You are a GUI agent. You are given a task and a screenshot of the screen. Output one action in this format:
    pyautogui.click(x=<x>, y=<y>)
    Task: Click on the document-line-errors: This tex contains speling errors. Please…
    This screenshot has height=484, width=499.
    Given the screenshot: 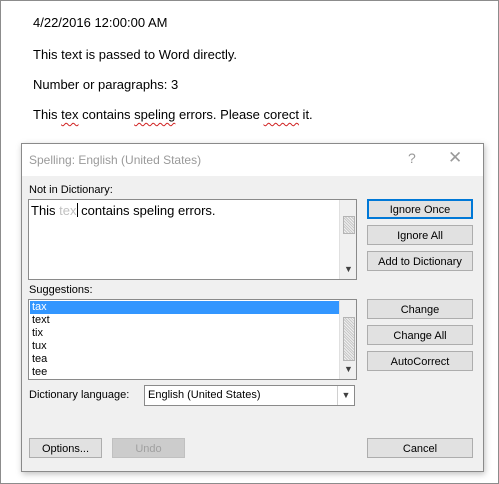 What is the action you would take?
    pyautogui.click(x=173, y=114)
    